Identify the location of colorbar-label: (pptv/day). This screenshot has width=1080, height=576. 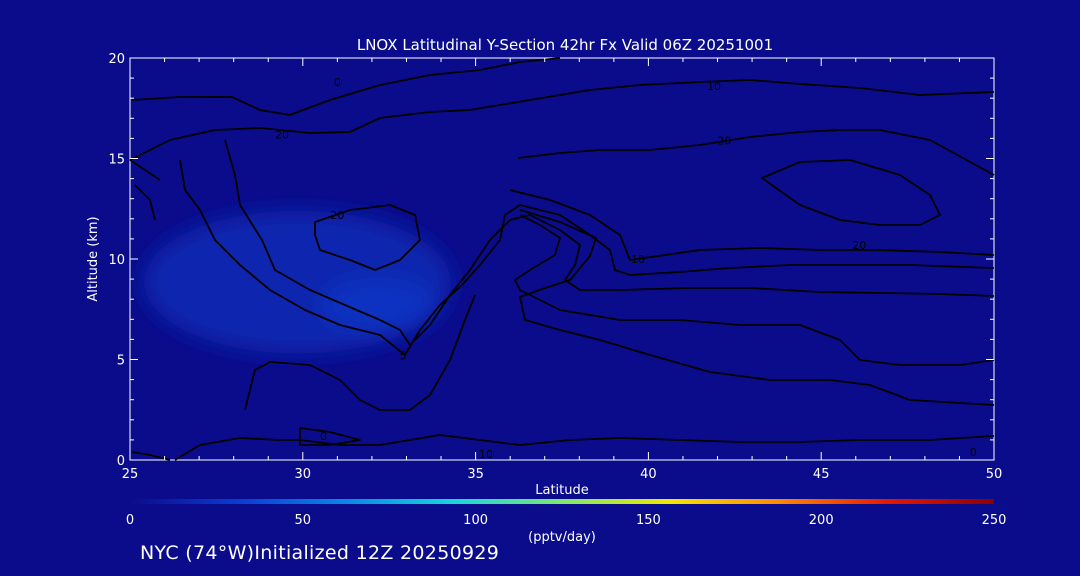
(562, 537).